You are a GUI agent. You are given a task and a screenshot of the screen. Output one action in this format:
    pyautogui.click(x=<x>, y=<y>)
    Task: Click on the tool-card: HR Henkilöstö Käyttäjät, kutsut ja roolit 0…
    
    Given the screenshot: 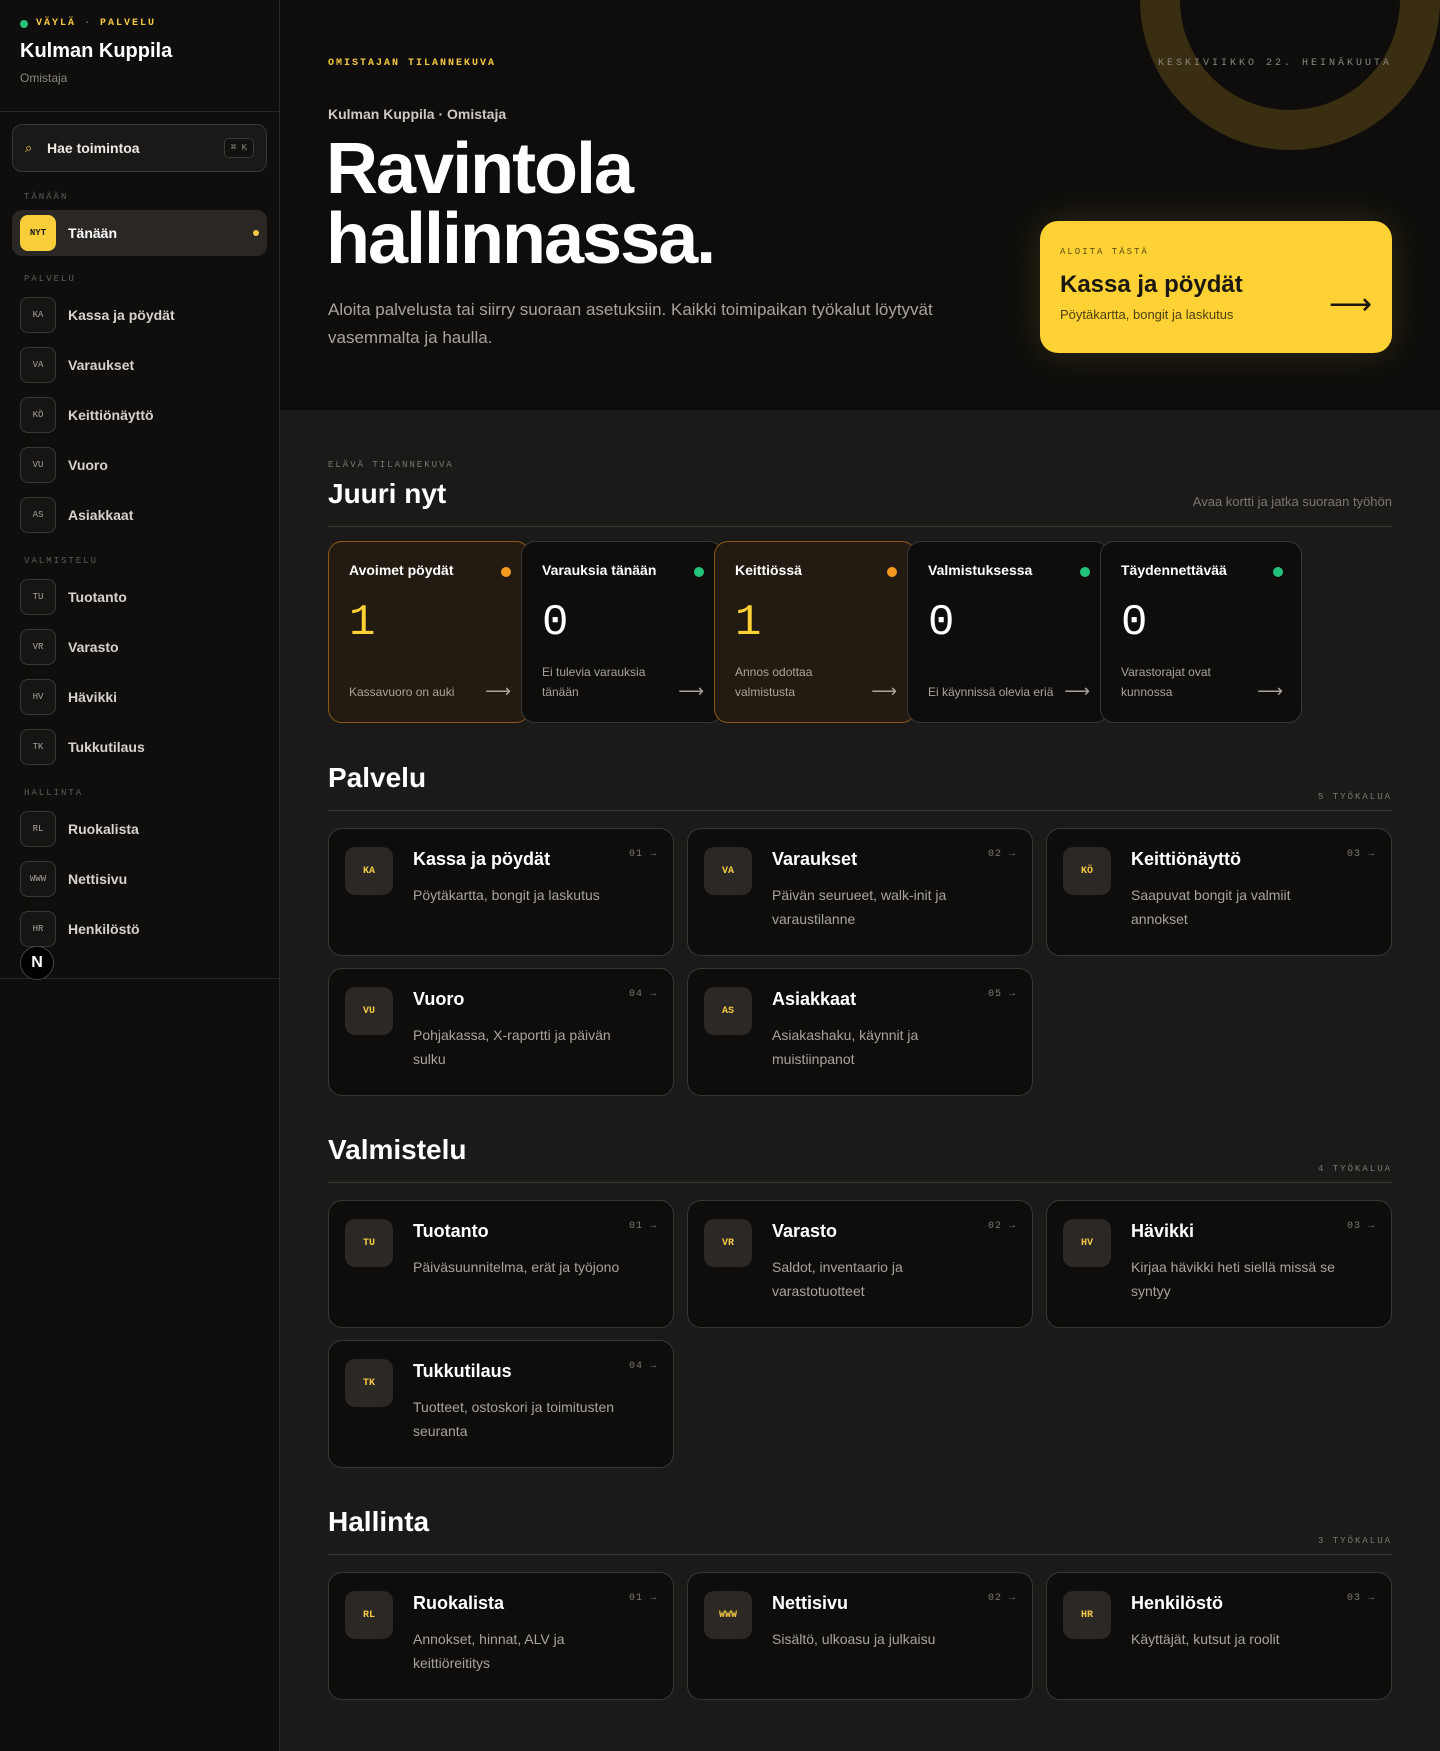 What is the action you would take?
    pyautogui.click(x=1219, y=1636)
    